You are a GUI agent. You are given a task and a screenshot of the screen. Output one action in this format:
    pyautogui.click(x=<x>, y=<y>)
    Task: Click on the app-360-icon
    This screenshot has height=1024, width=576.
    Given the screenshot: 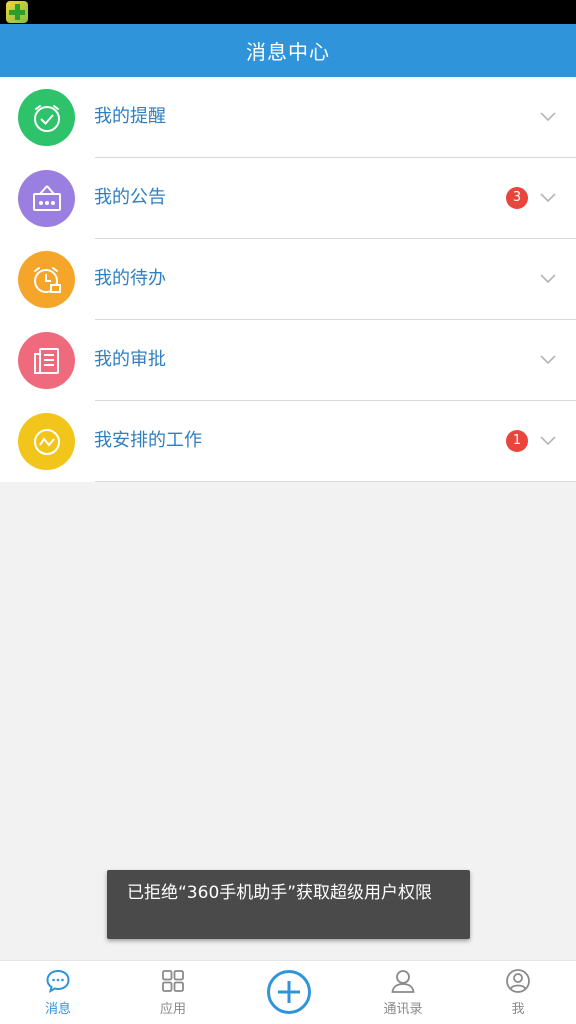 What is the action you would take?
    pyautogui.click(x=17, y=12)
    